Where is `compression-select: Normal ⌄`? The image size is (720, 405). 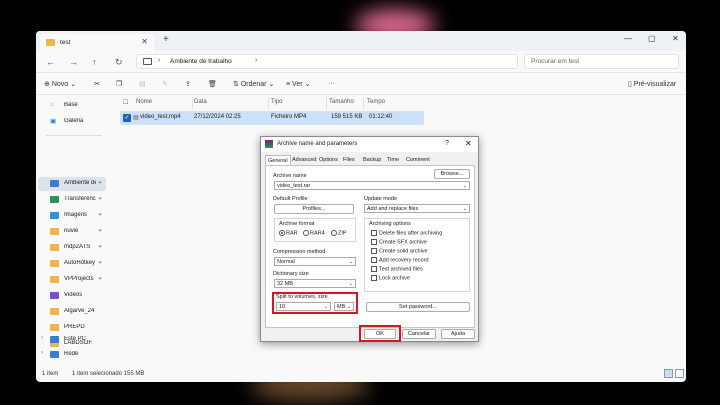 compression-select: Normal ⌄ is located at coordinates (315, 261).